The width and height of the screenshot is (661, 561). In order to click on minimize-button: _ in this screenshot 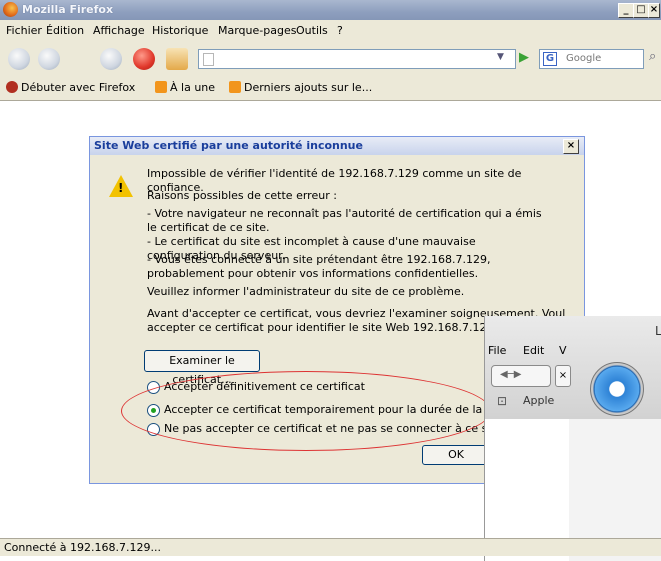, I will do `click(626, 10)`.